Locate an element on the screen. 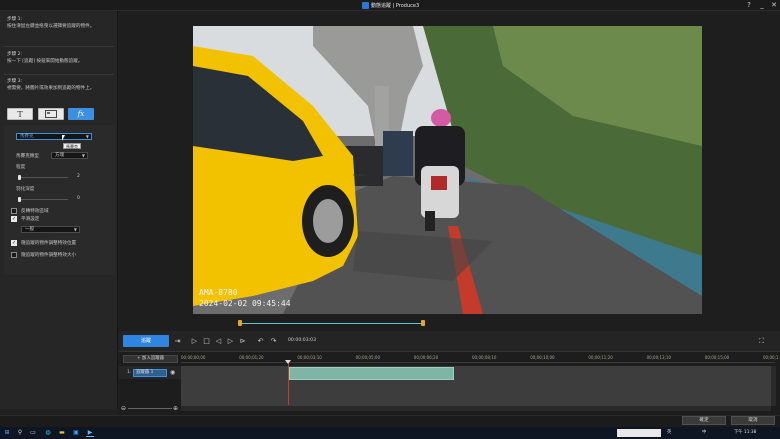 The image size is (780, 439). bottom-bar is located at coordinates (390, 421).